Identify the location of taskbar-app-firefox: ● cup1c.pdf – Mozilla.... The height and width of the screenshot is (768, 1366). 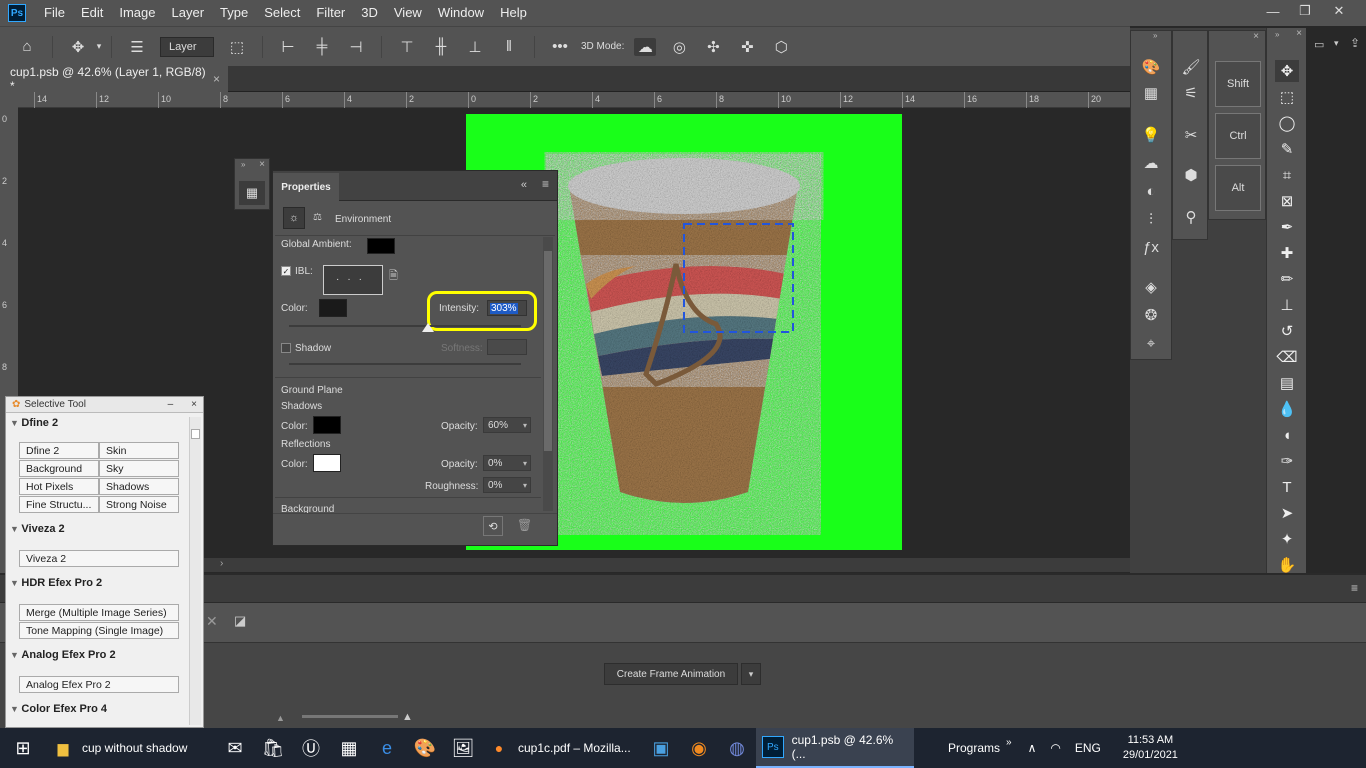
(562, 748).